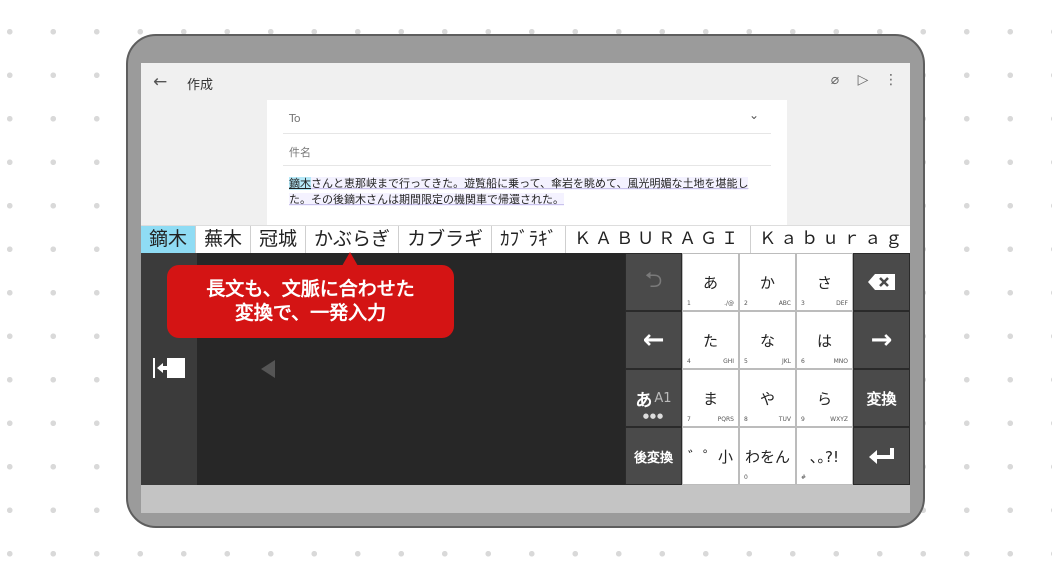 Image resolution: width=1052 pixels, height=583 pixels. I want to click on callout-line-1: 長文も、文脈に合わせた, so click(310, 289).